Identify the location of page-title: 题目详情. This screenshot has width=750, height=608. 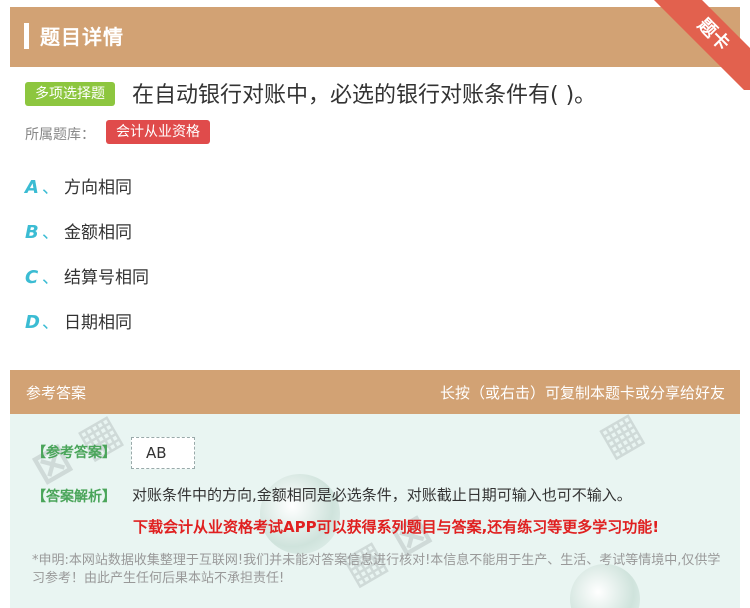
(82, 37).